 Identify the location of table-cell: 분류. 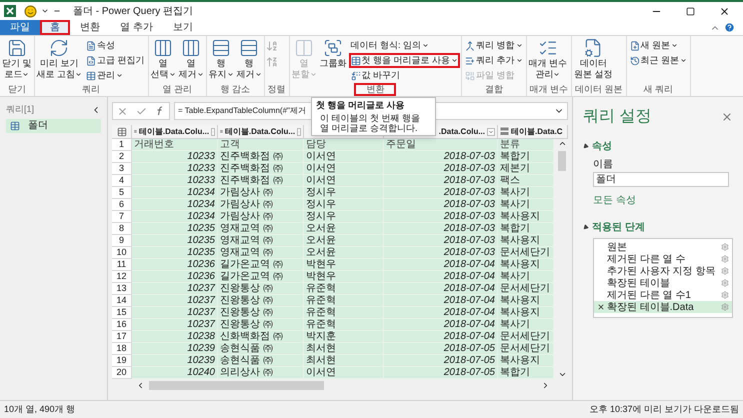
(526, 145).